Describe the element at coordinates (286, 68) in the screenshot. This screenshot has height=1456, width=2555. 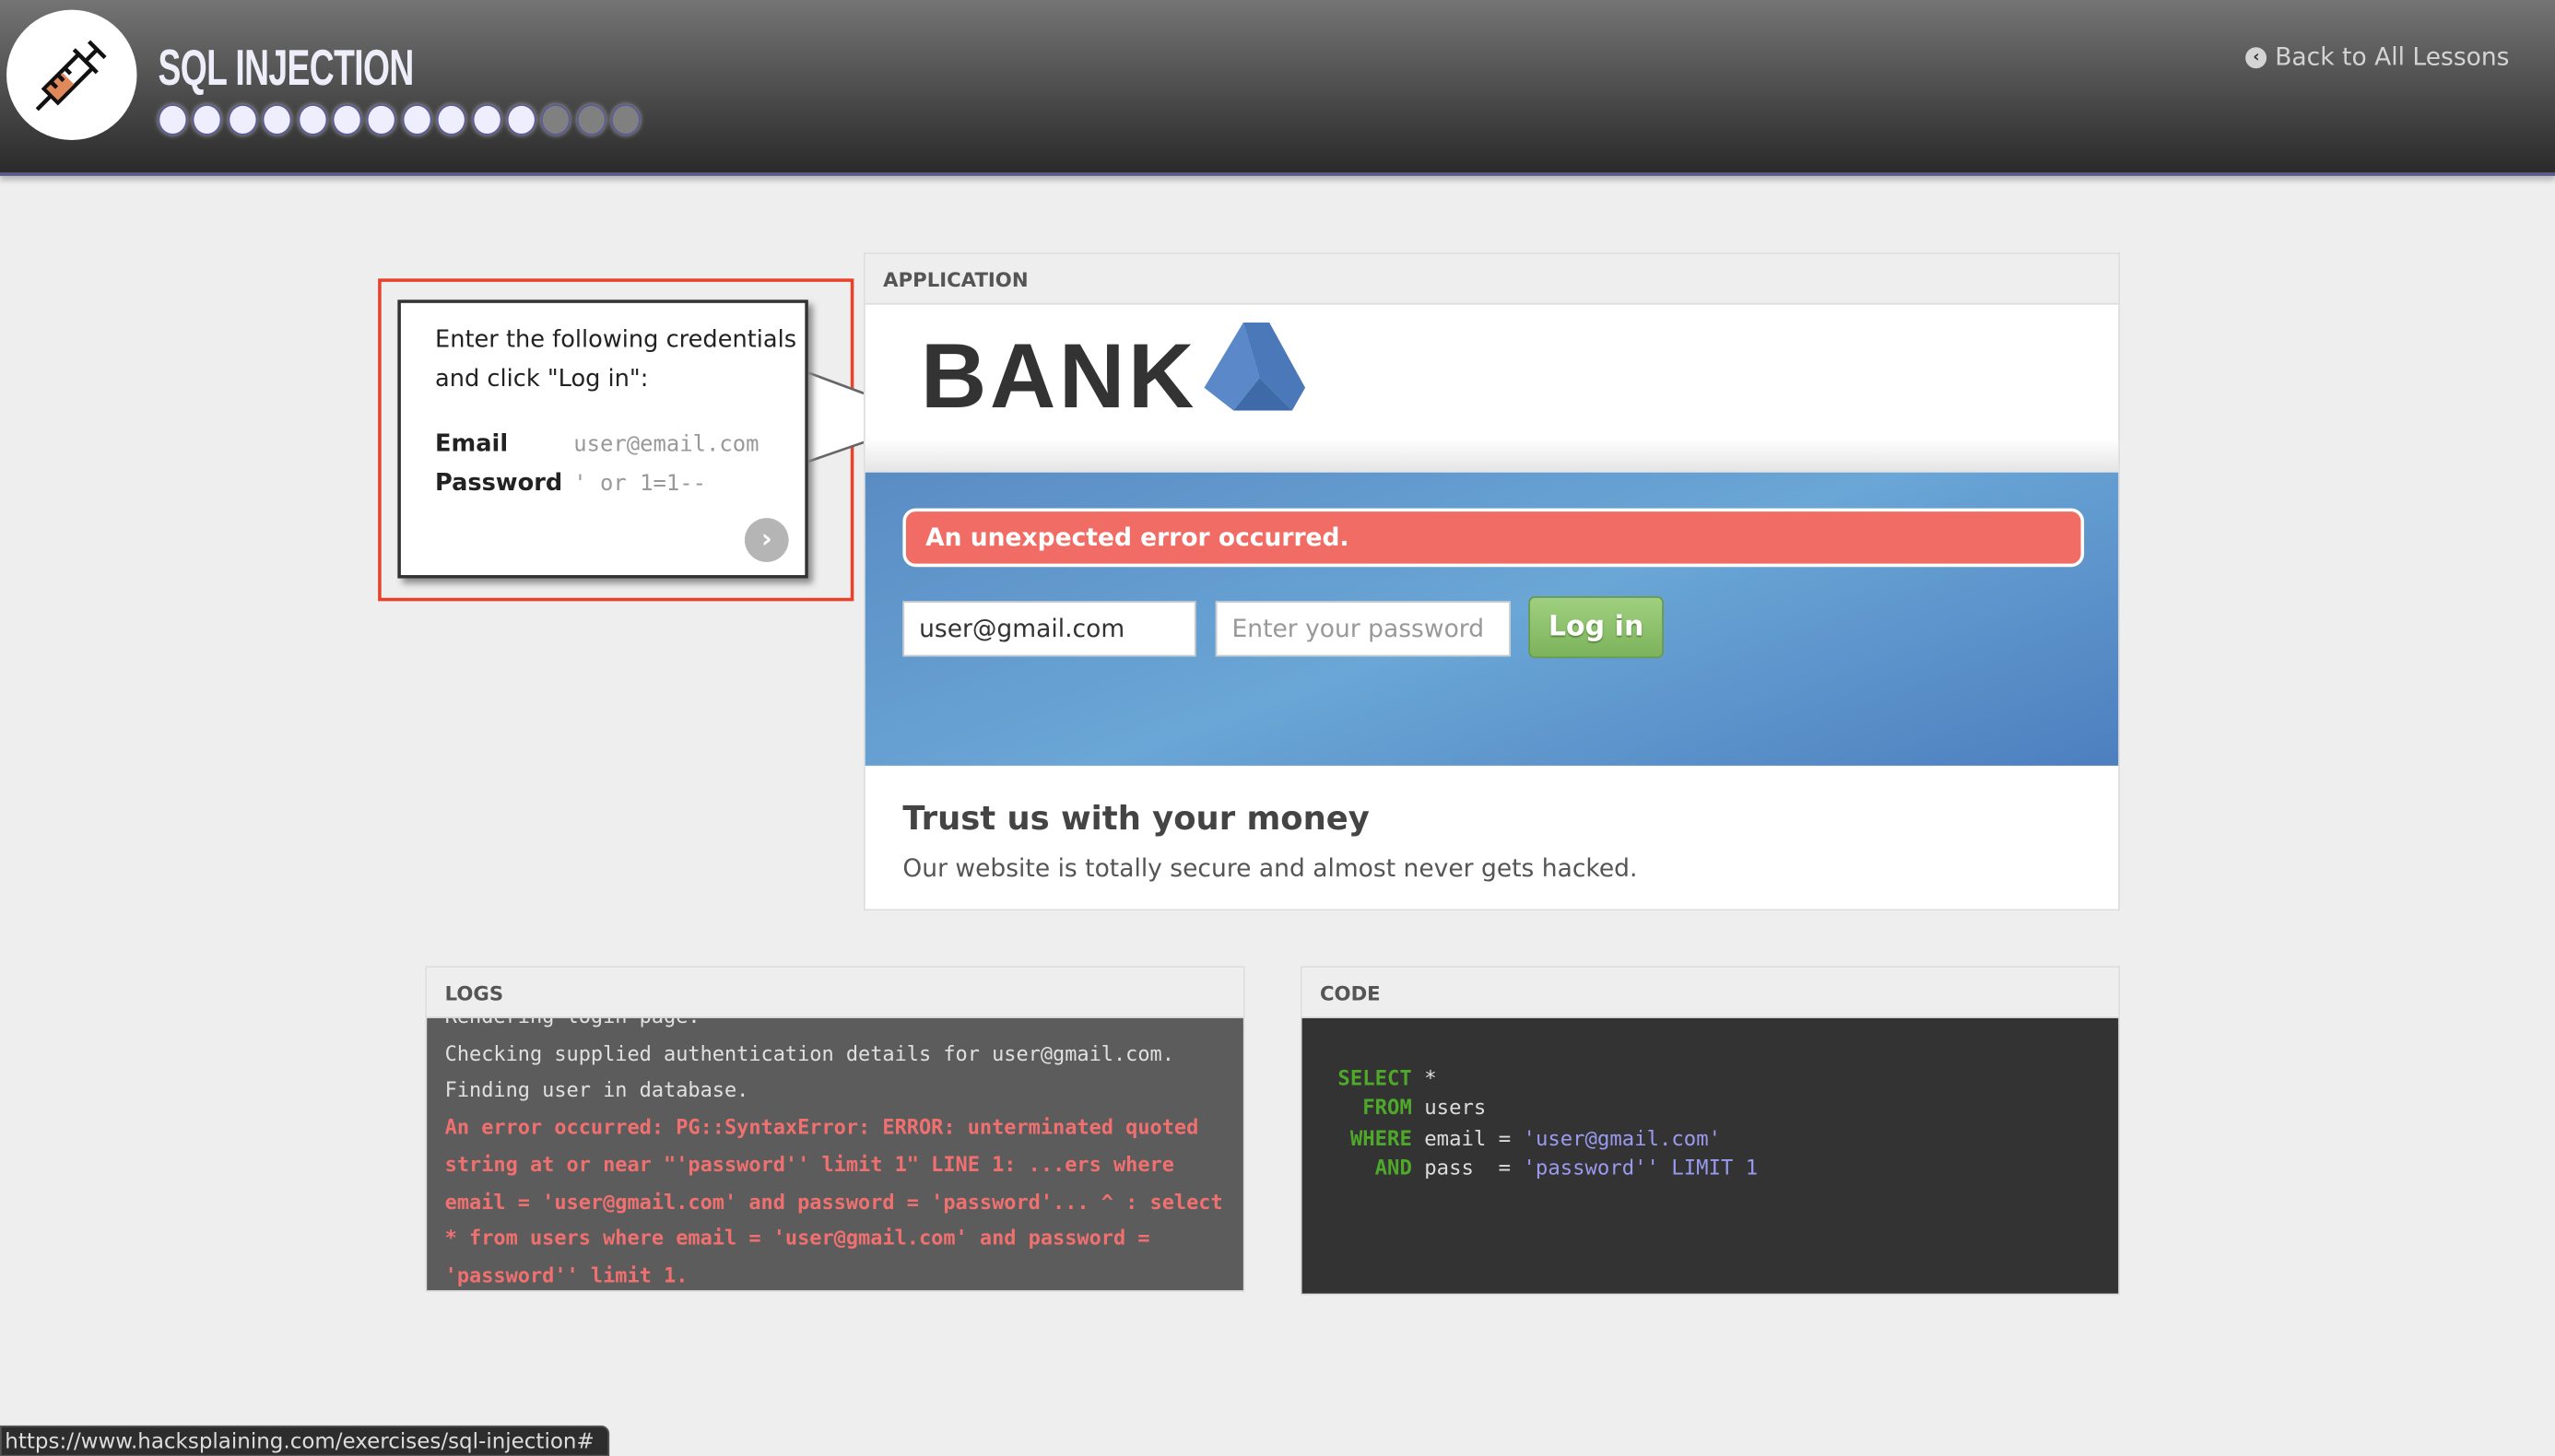
I see `lesson-title: SQL INJECTION` at that location.